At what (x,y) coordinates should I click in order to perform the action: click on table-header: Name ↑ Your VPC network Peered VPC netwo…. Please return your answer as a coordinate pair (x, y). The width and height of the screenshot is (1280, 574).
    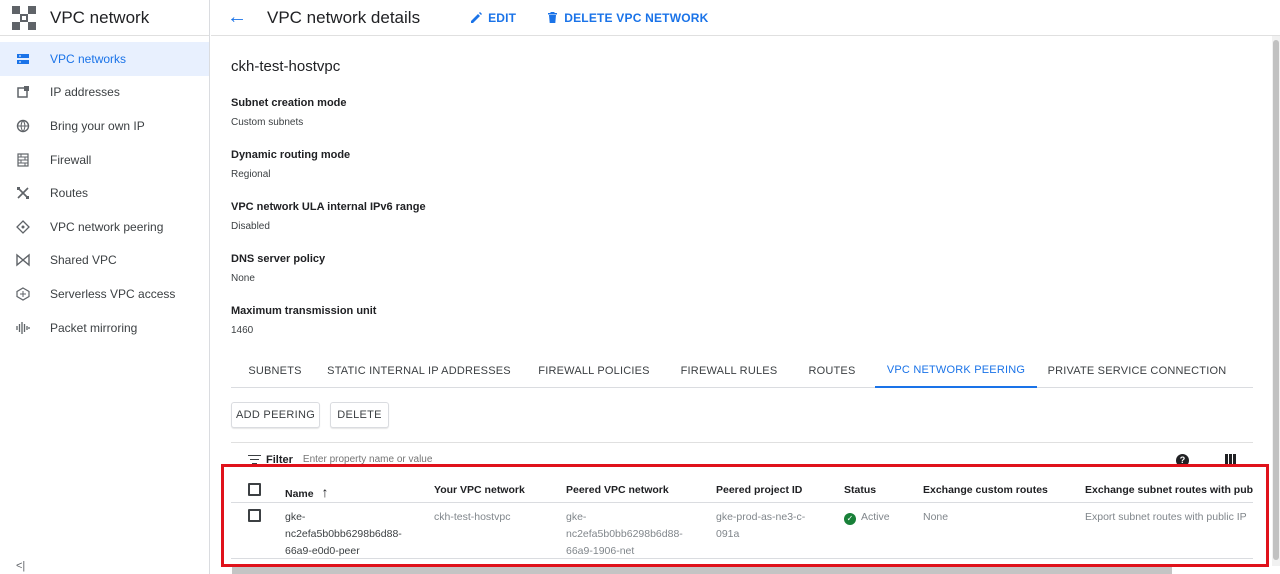
    Looking at the image, I should click on (742, 490).